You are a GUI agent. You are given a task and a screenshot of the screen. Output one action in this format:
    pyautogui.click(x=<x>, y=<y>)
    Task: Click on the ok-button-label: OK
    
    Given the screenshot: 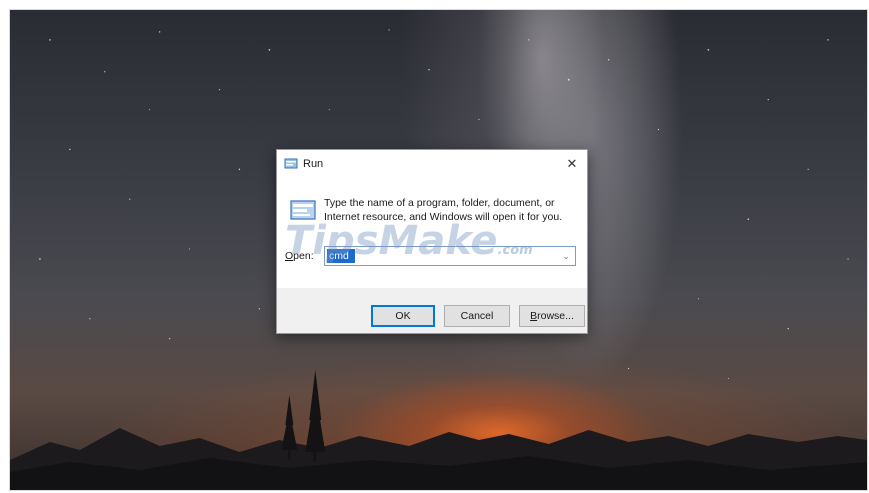 What is the action you would take?
    pyautogui.click(x=403, y=316)
    